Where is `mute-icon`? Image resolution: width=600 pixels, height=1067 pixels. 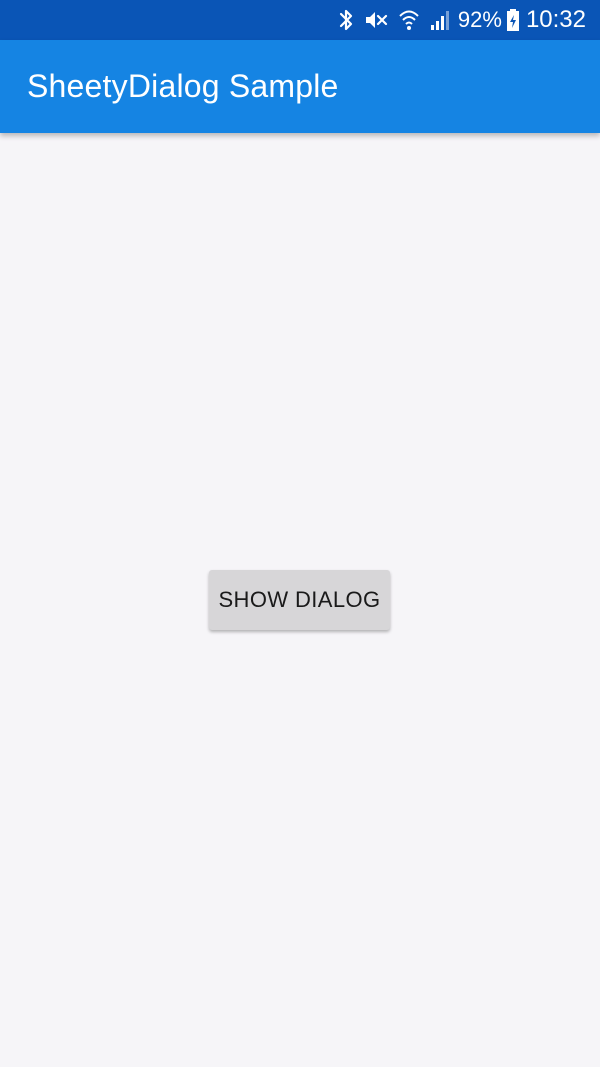
mute-icon is located at coordinates (376, 20).